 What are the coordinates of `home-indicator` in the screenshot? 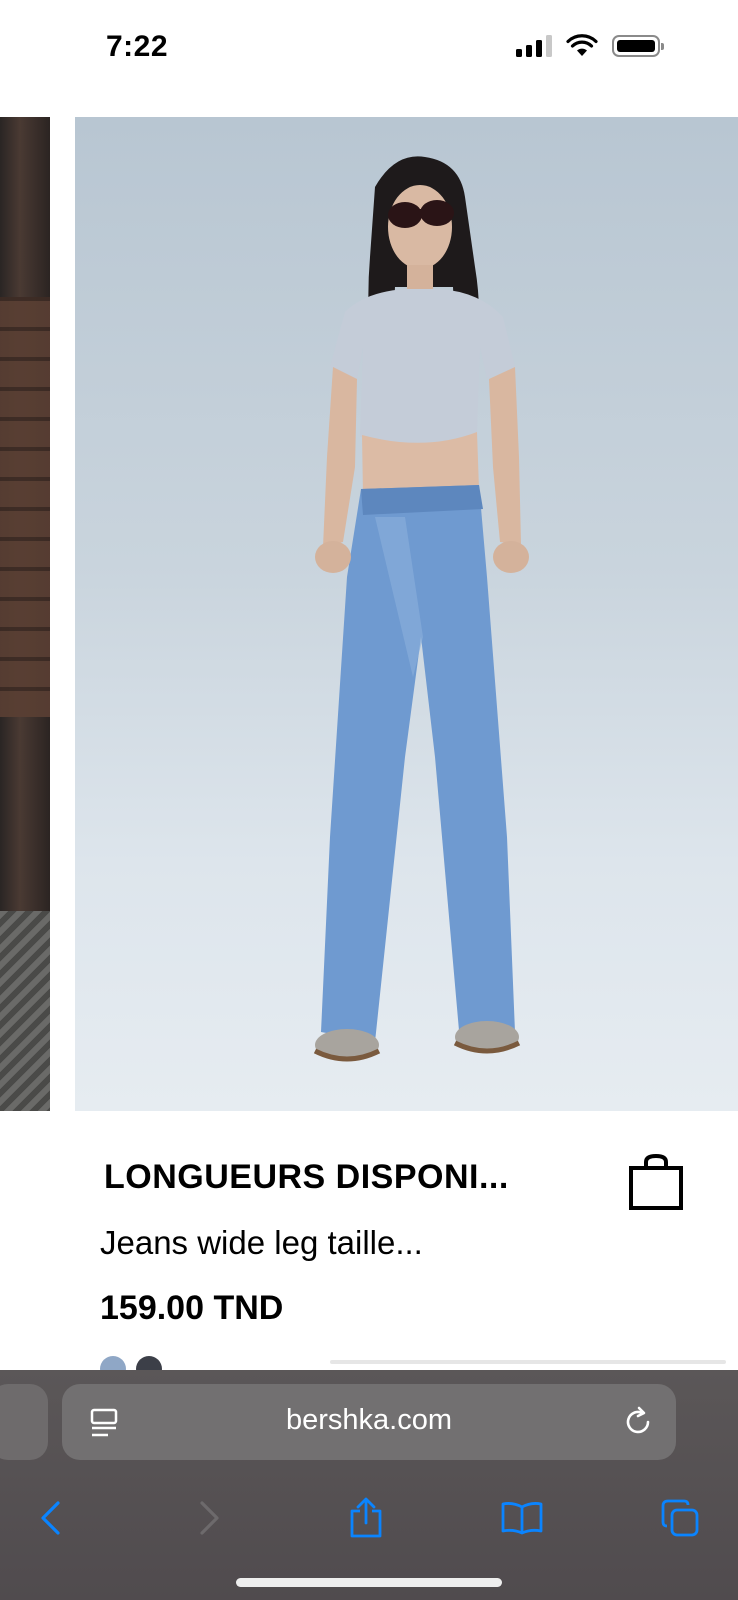 It's located at (369, 1582).